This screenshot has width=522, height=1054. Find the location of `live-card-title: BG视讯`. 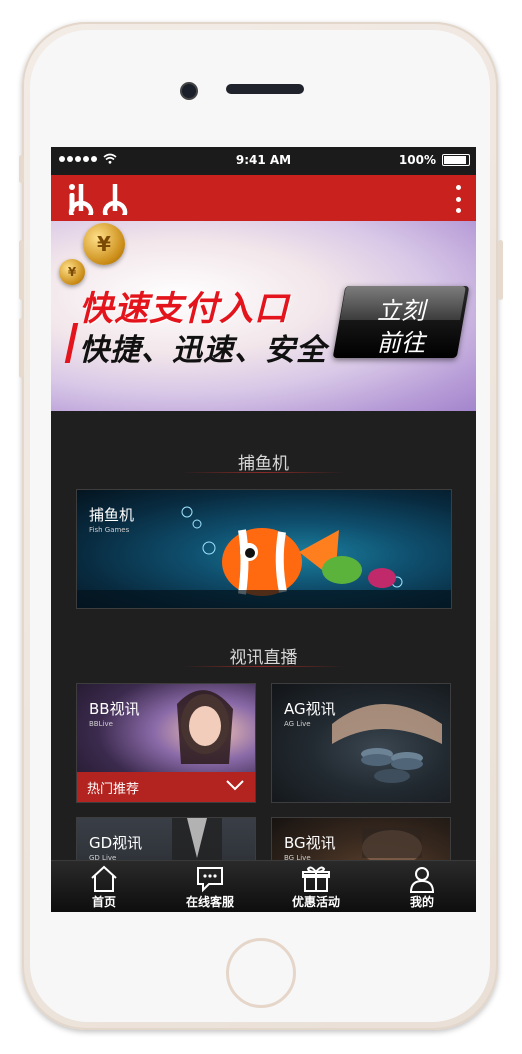

live-card-title: BG视讯 is located at coordinates (310, 843).